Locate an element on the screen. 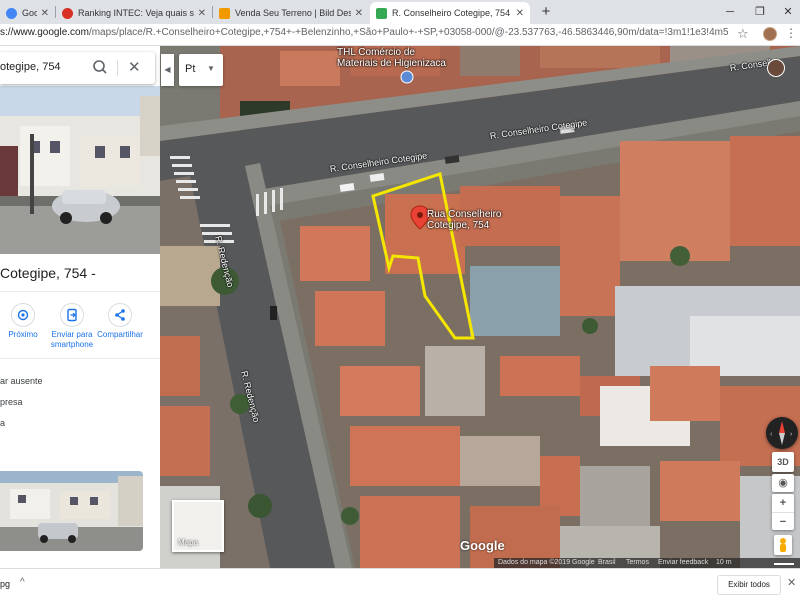 This screenshot has width=800, height=600. chevron-up-icon: ^ is located at coordinates (22, 582).